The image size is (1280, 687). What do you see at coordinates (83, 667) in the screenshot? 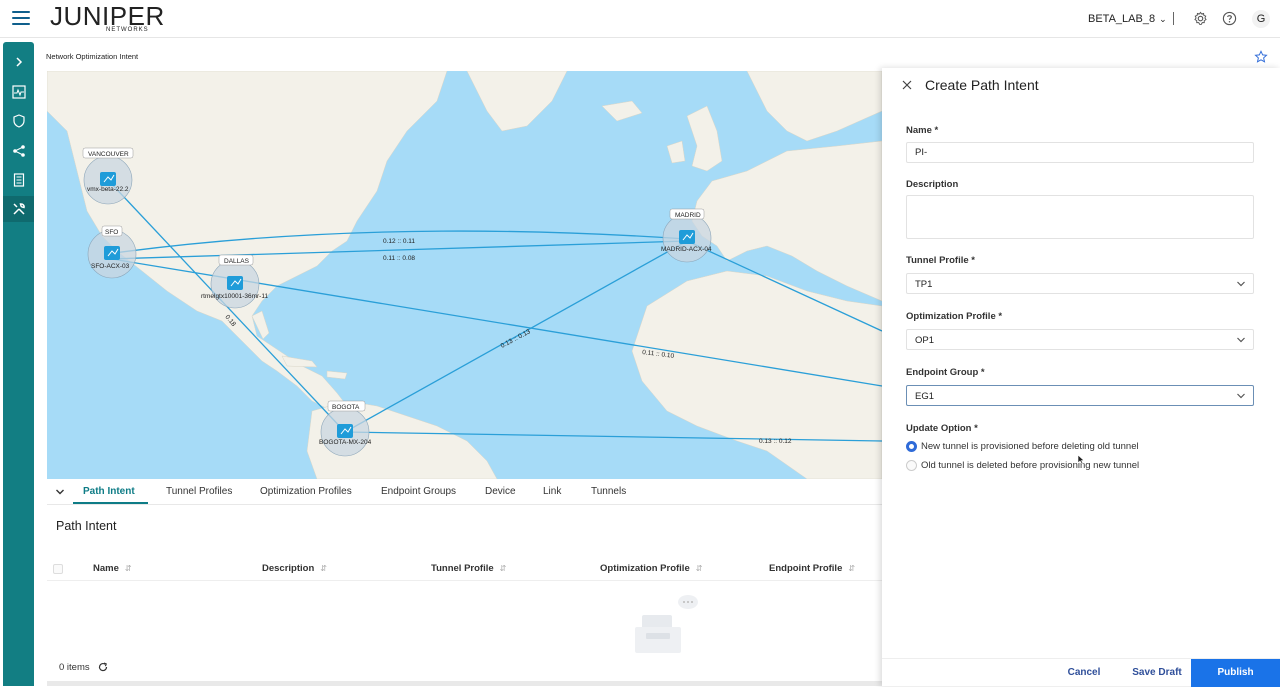
I see `item-count: 0 items` at bounding box center [83, 667].